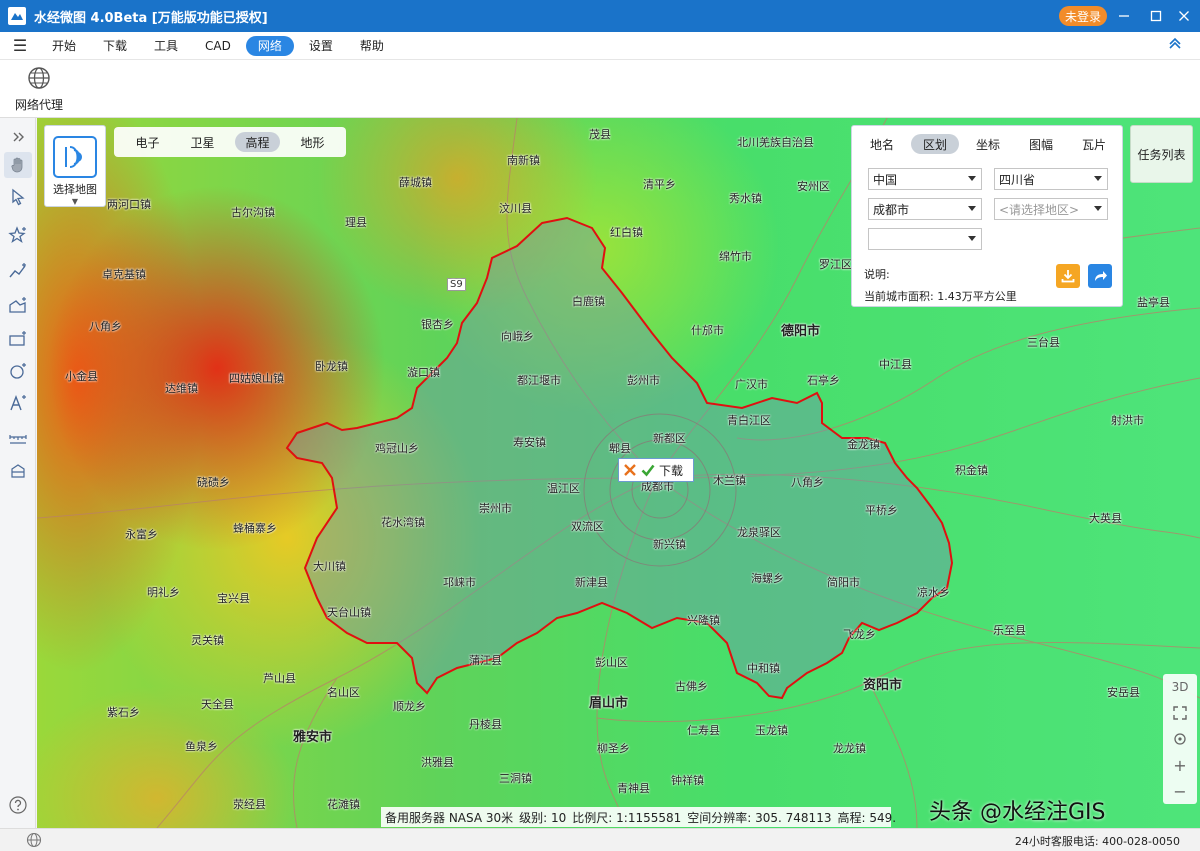  Describe the element at coordinates (141, 534) in the screenshot. I see `map-label: 永富乡` at that location.